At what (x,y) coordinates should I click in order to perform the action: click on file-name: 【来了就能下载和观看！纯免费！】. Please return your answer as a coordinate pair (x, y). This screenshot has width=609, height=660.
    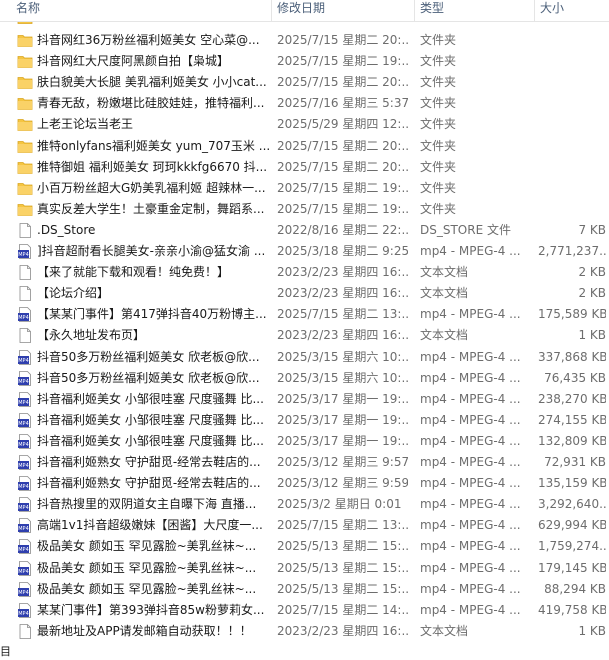
    Looking at the image, I should click on (133, 272).